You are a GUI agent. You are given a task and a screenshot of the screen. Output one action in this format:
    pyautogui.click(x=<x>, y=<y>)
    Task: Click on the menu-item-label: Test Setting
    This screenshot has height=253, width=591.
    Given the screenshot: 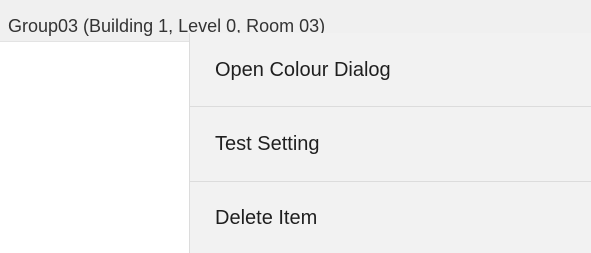 What is the action you would take?
    pyautogui.click(x=267, y=144)
    